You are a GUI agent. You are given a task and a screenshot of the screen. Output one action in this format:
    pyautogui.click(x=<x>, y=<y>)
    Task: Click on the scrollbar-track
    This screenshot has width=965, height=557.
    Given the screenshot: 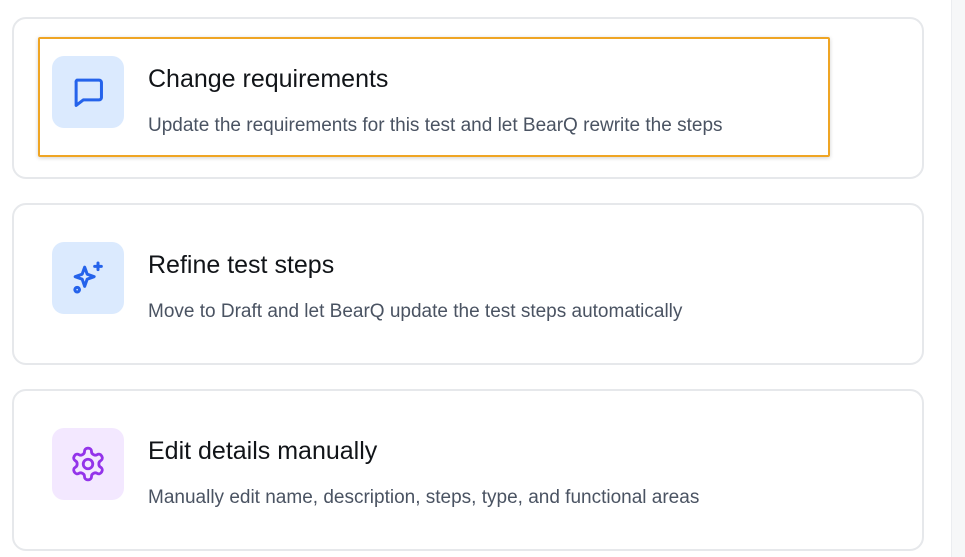 What is the action you would take?
    pyautogui.click(x=958, y=278)
    